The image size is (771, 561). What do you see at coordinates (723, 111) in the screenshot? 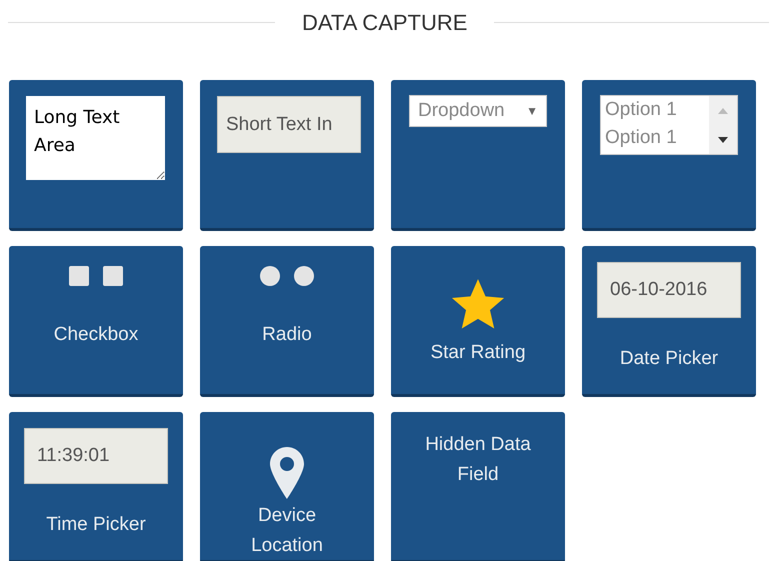
I see `scroll-up-icon` at bounding box center [723, 111].